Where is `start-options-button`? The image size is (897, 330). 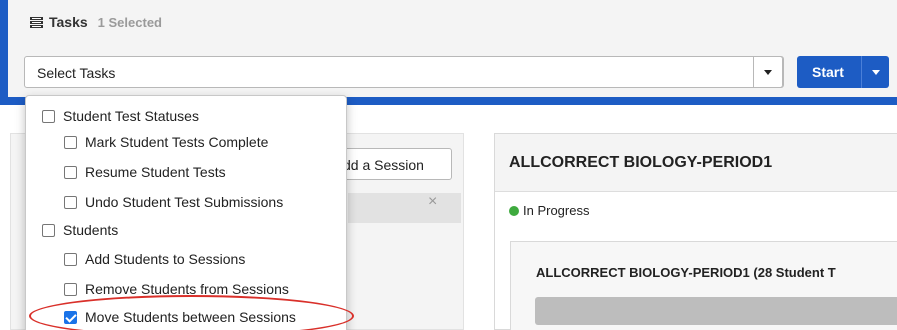 start-options-button is located at coordinates (875, 72).